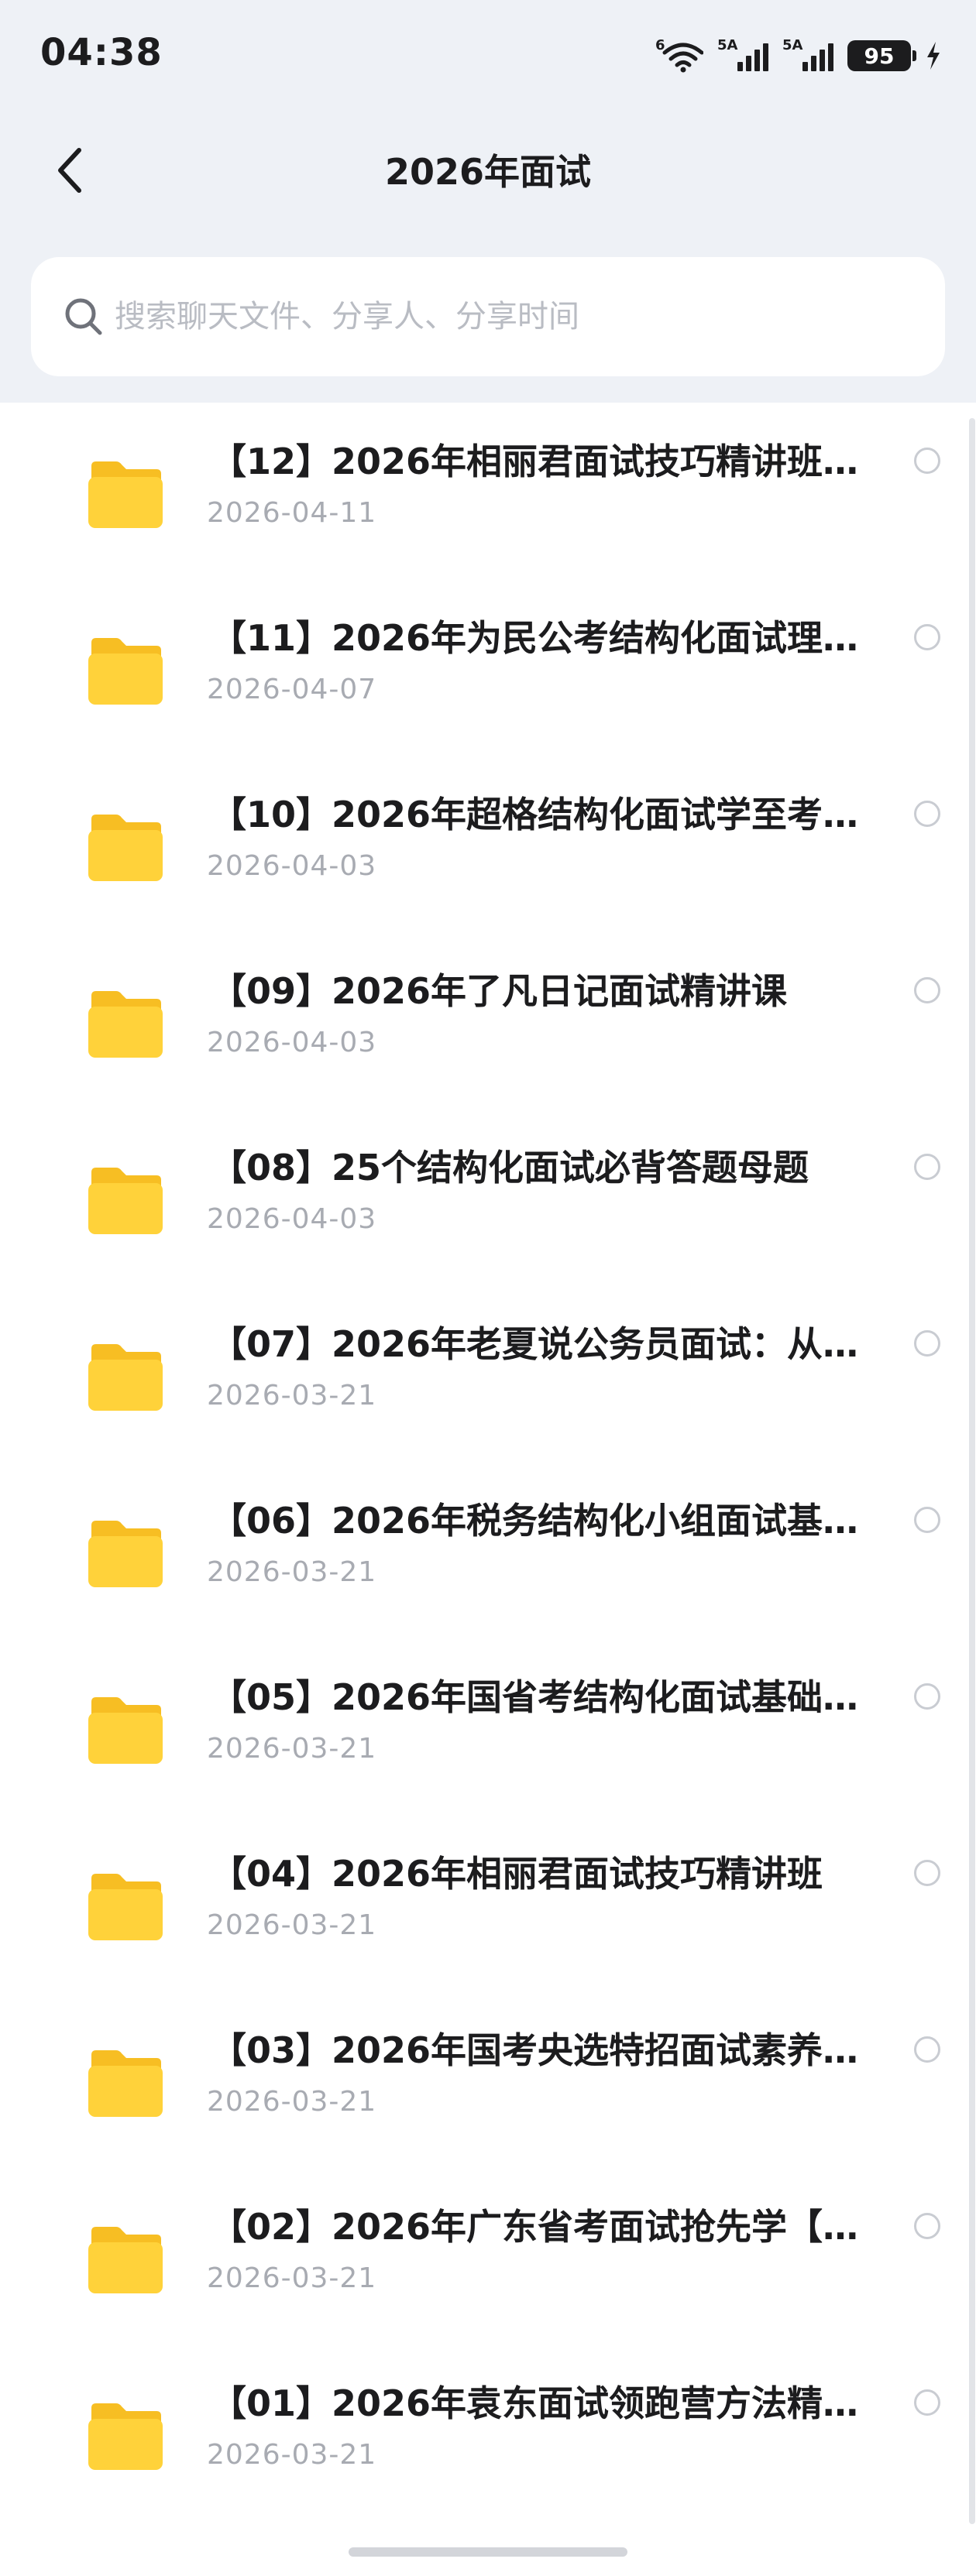 This screenshot has width=976, height=2576. I want to click on file-item: 【05】2026年国省考结构化面试基础精讲 2026-03-21, so click(488, 1726).